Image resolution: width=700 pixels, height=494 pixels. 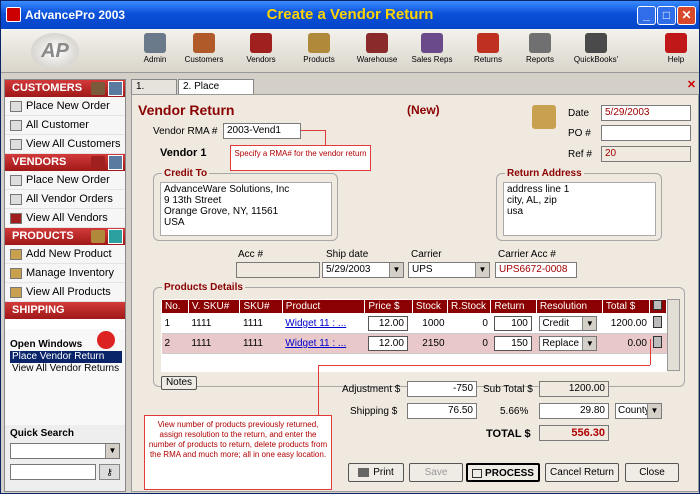 I want to click on search-key-icon: ⚷, so click(x=109, y=472).